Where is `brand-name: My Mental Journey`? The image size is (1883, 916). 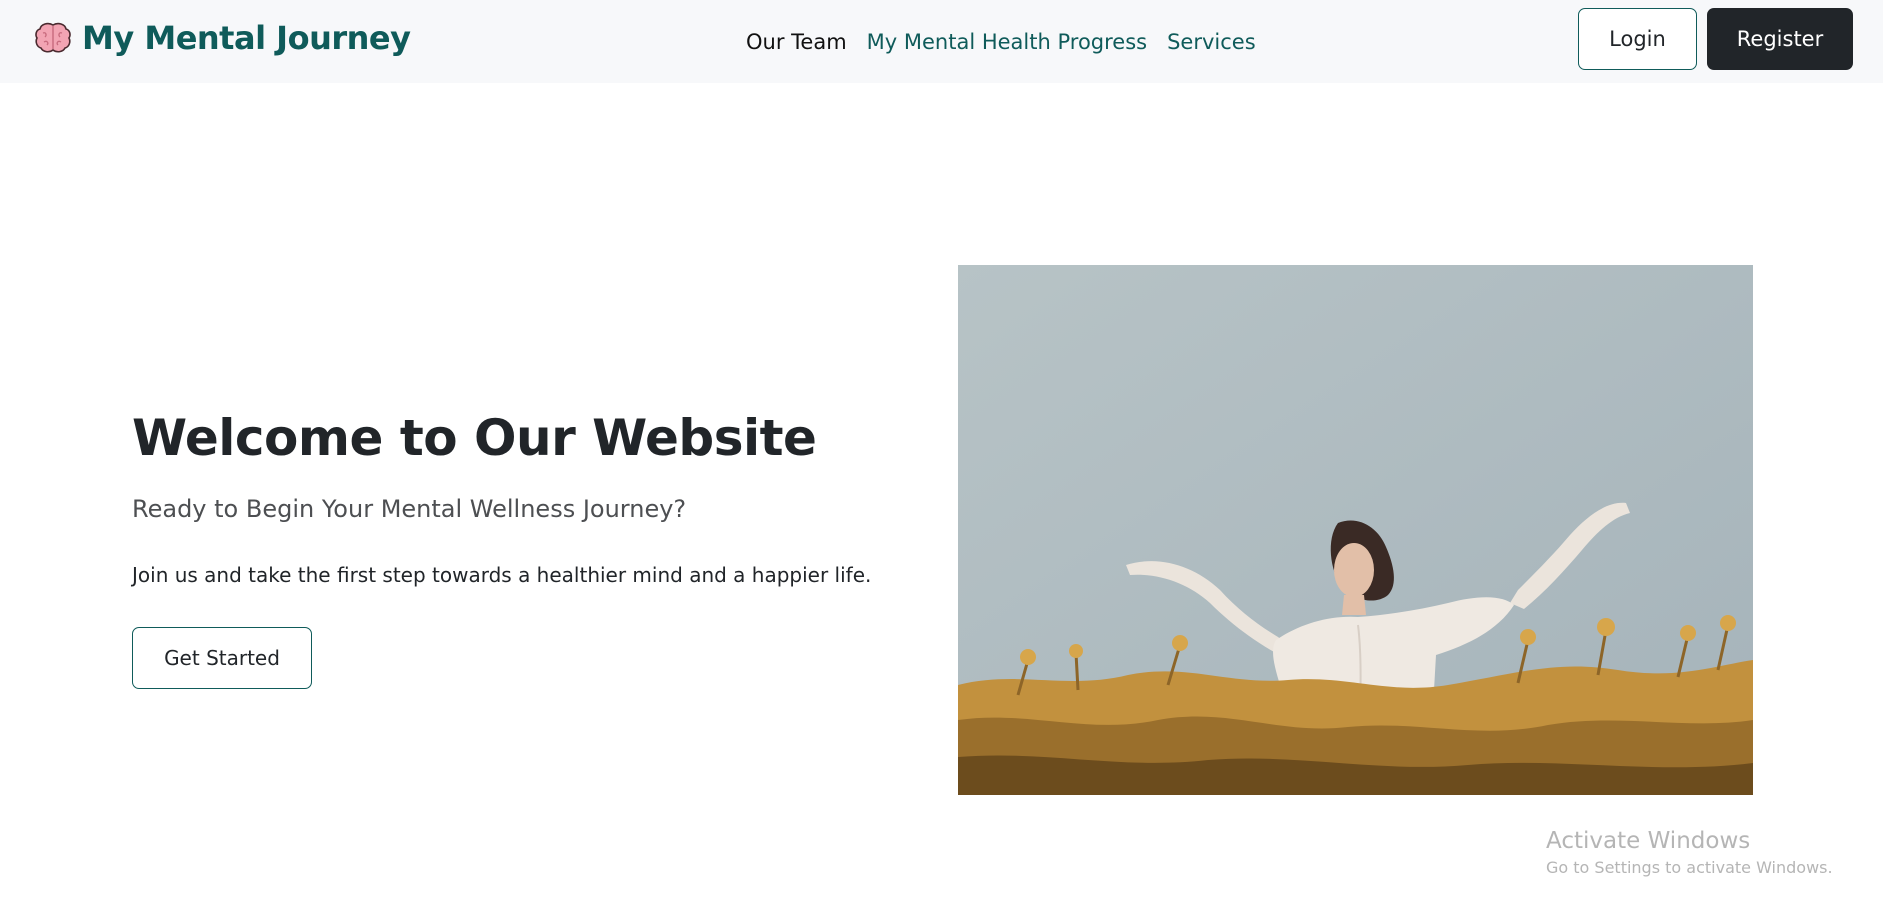 brand-name: My Mental Journey is located at coordinates (246, 38).